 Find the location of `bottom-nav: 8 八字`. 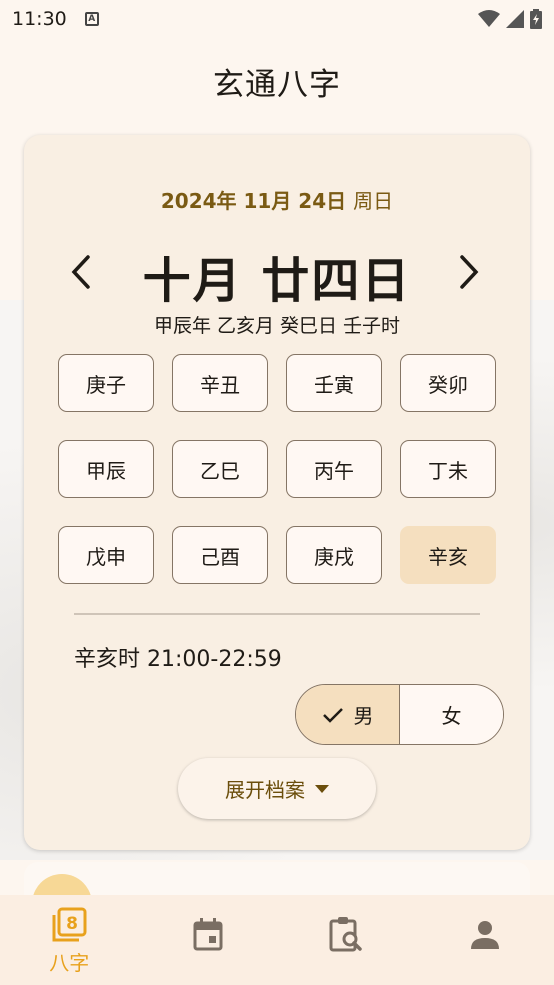

bottom-nav: 8 八字 is located at coordinates (277, 940).